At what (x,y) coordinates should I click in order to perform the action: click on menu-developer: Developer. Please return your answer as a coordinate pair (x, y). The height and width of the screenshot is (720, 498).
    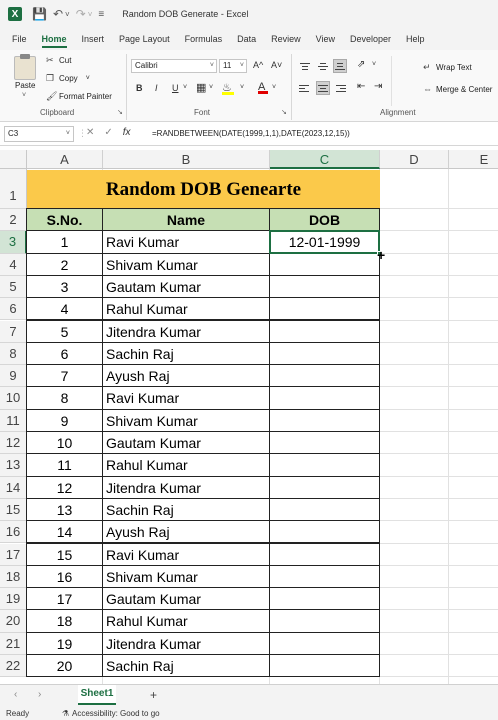
    Looking at the image, I should click on (370, 39).